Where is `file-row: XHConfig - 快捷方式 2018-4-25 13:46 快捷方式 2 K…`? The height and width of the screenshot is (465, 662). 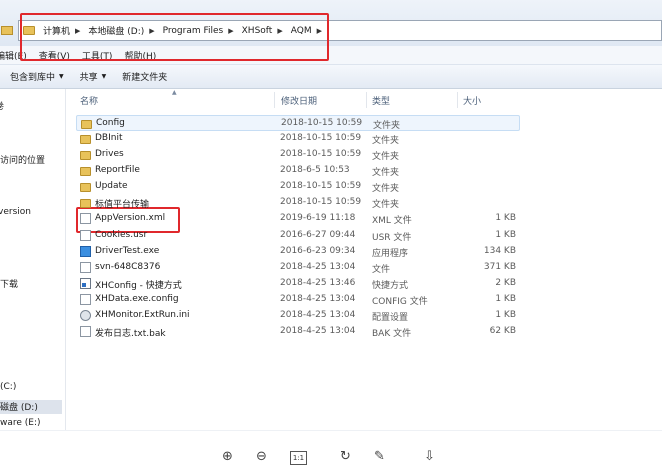
file-row: XHConfig - 快捷方式 2018-4-25 13:46 快捷方式 2 K… is located at coordinates (298, 284).